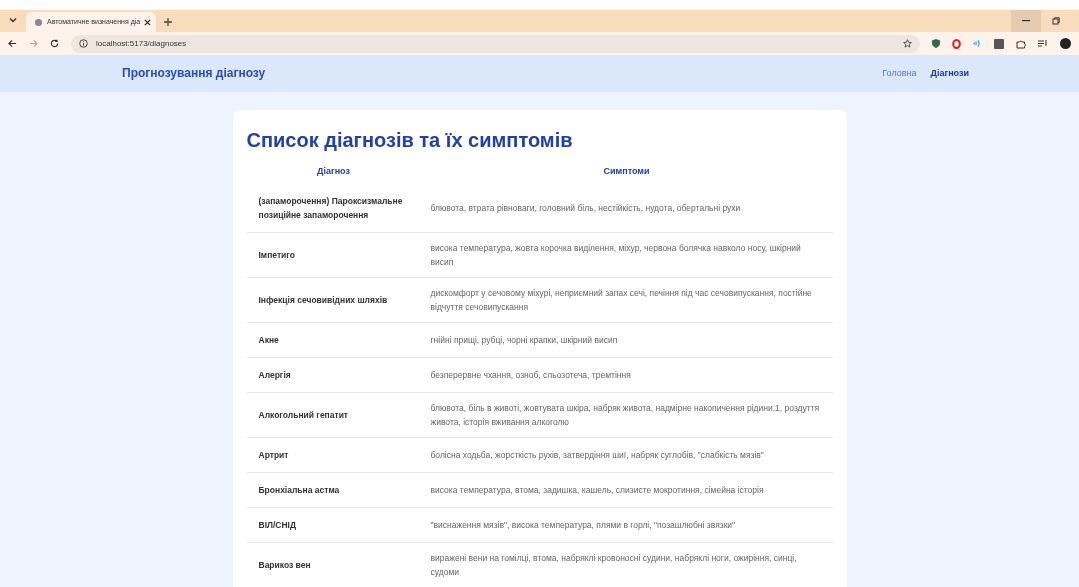  Describe the element at coordinates (83, 44) in the screenshot. I see `info-icon` at that location.